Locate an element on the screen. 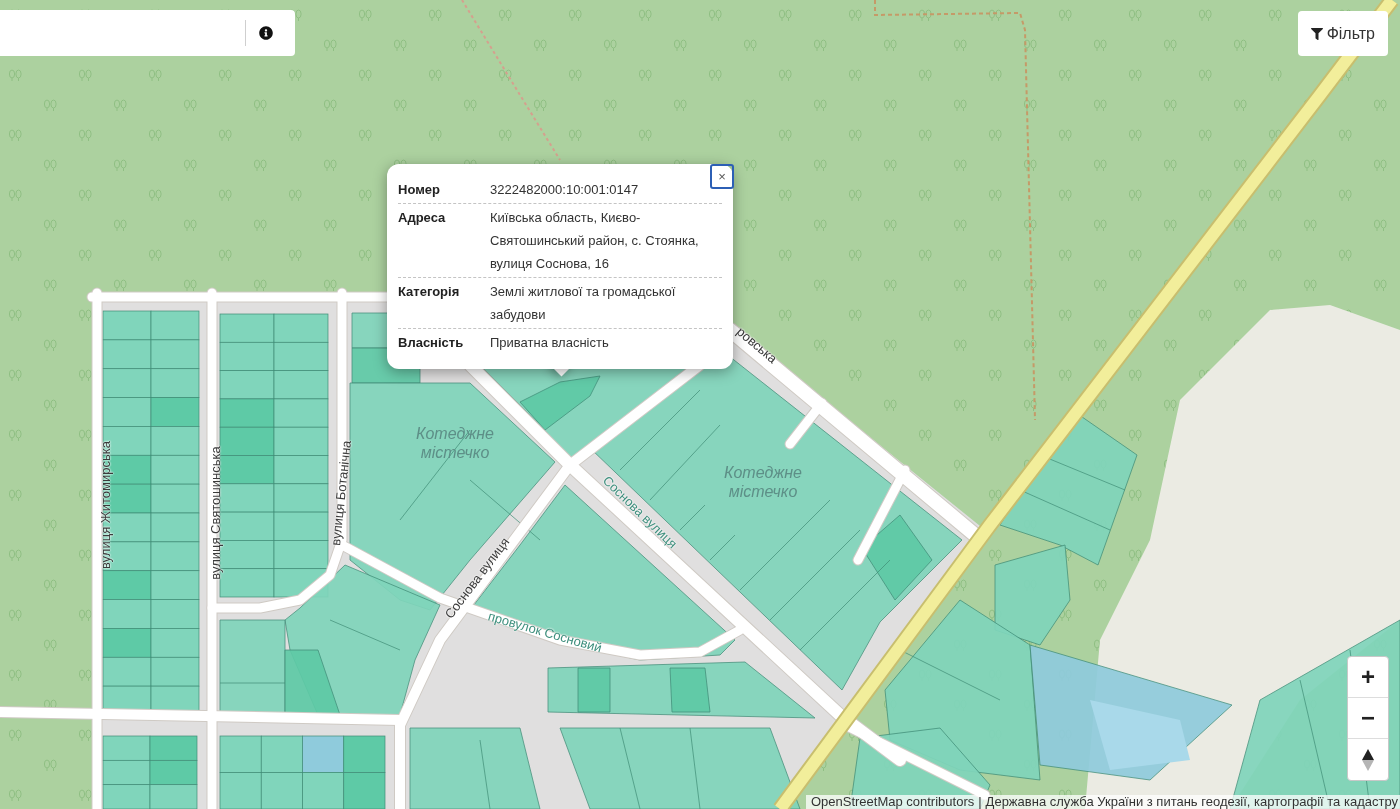 The height and width of the screenshot is (809, 1400). field-label: Адреса is located at coordinates (422, 218).